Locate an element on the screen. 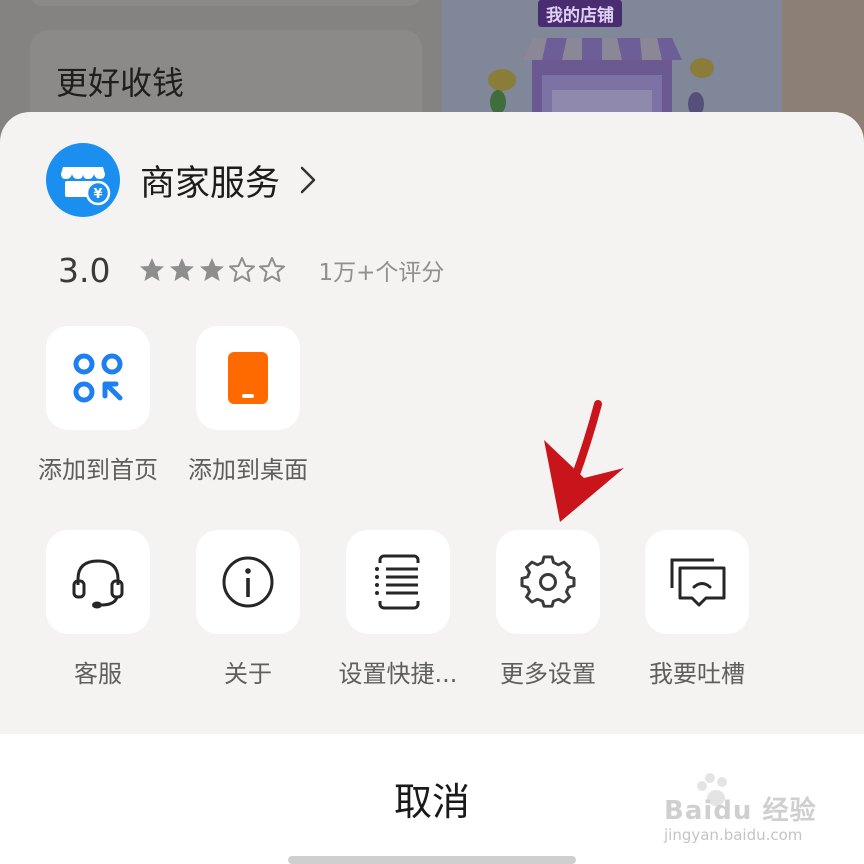  add-to-home-icon is located at coordinates (98, 378).